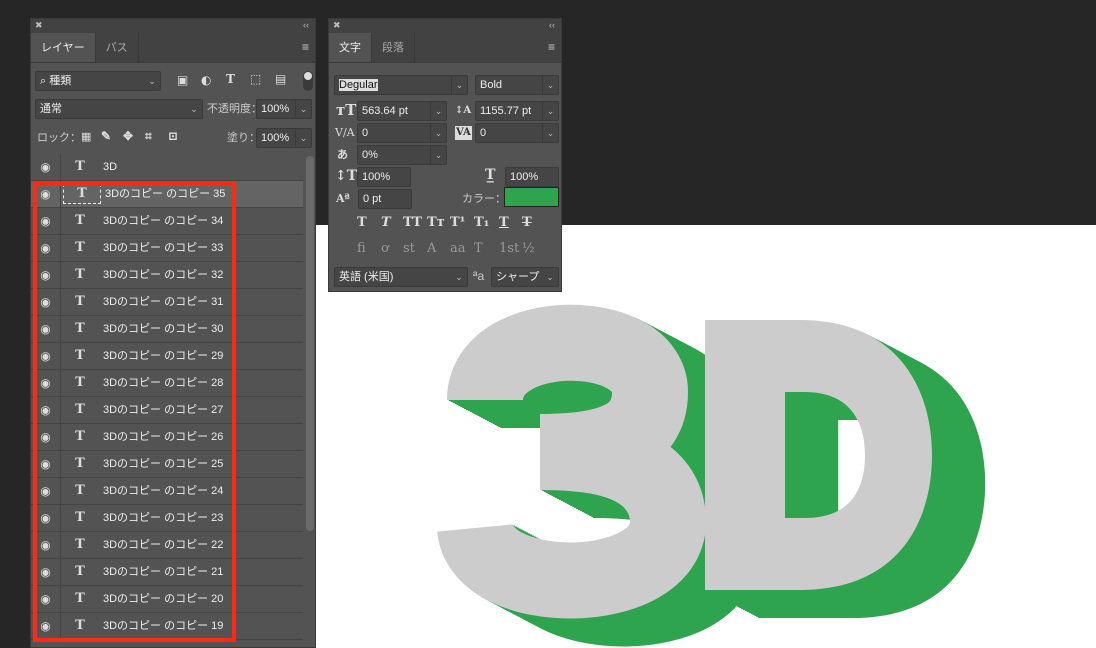 Image resolution: width=1096 pixels, height=648 pixels. Describe the element at coordinates (483, 133) in the screenshot. I see `tracking-value: 0` at that location.